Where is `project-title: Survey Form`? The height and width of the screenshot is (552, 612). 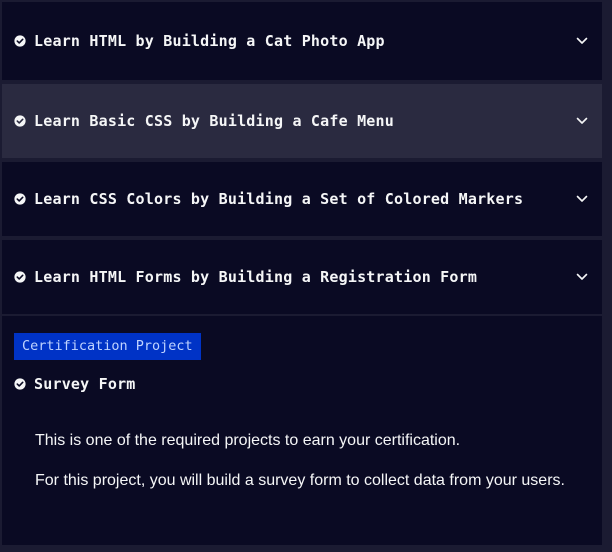 project-title: Survey Form is located at coordinates (85, 384).